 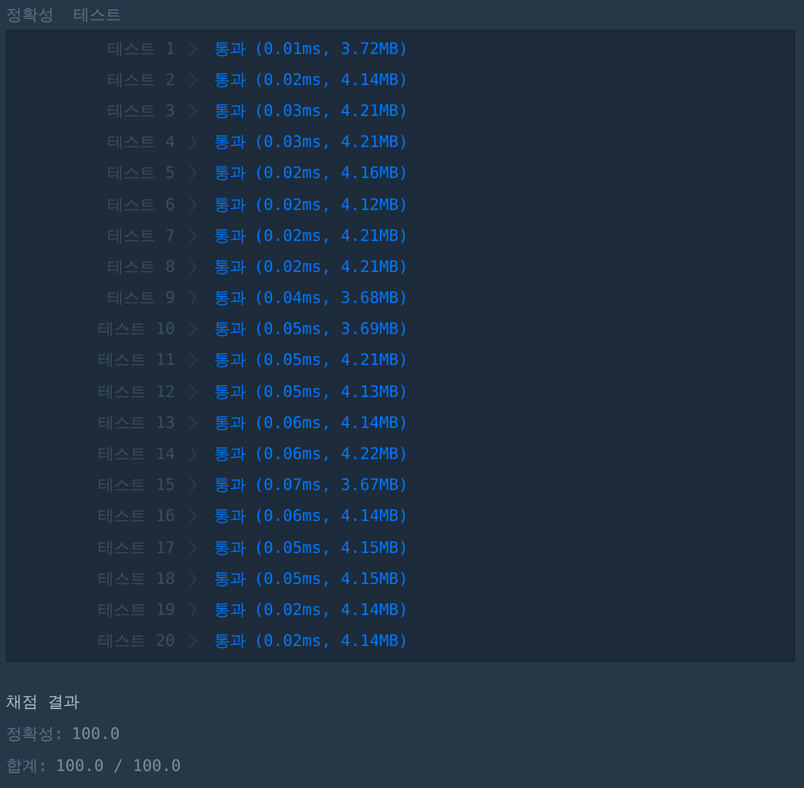 What do you see at coordinates (27, 765) in the screenshot?
I see `score-label: 합계:` at bounding box center [27, 765].